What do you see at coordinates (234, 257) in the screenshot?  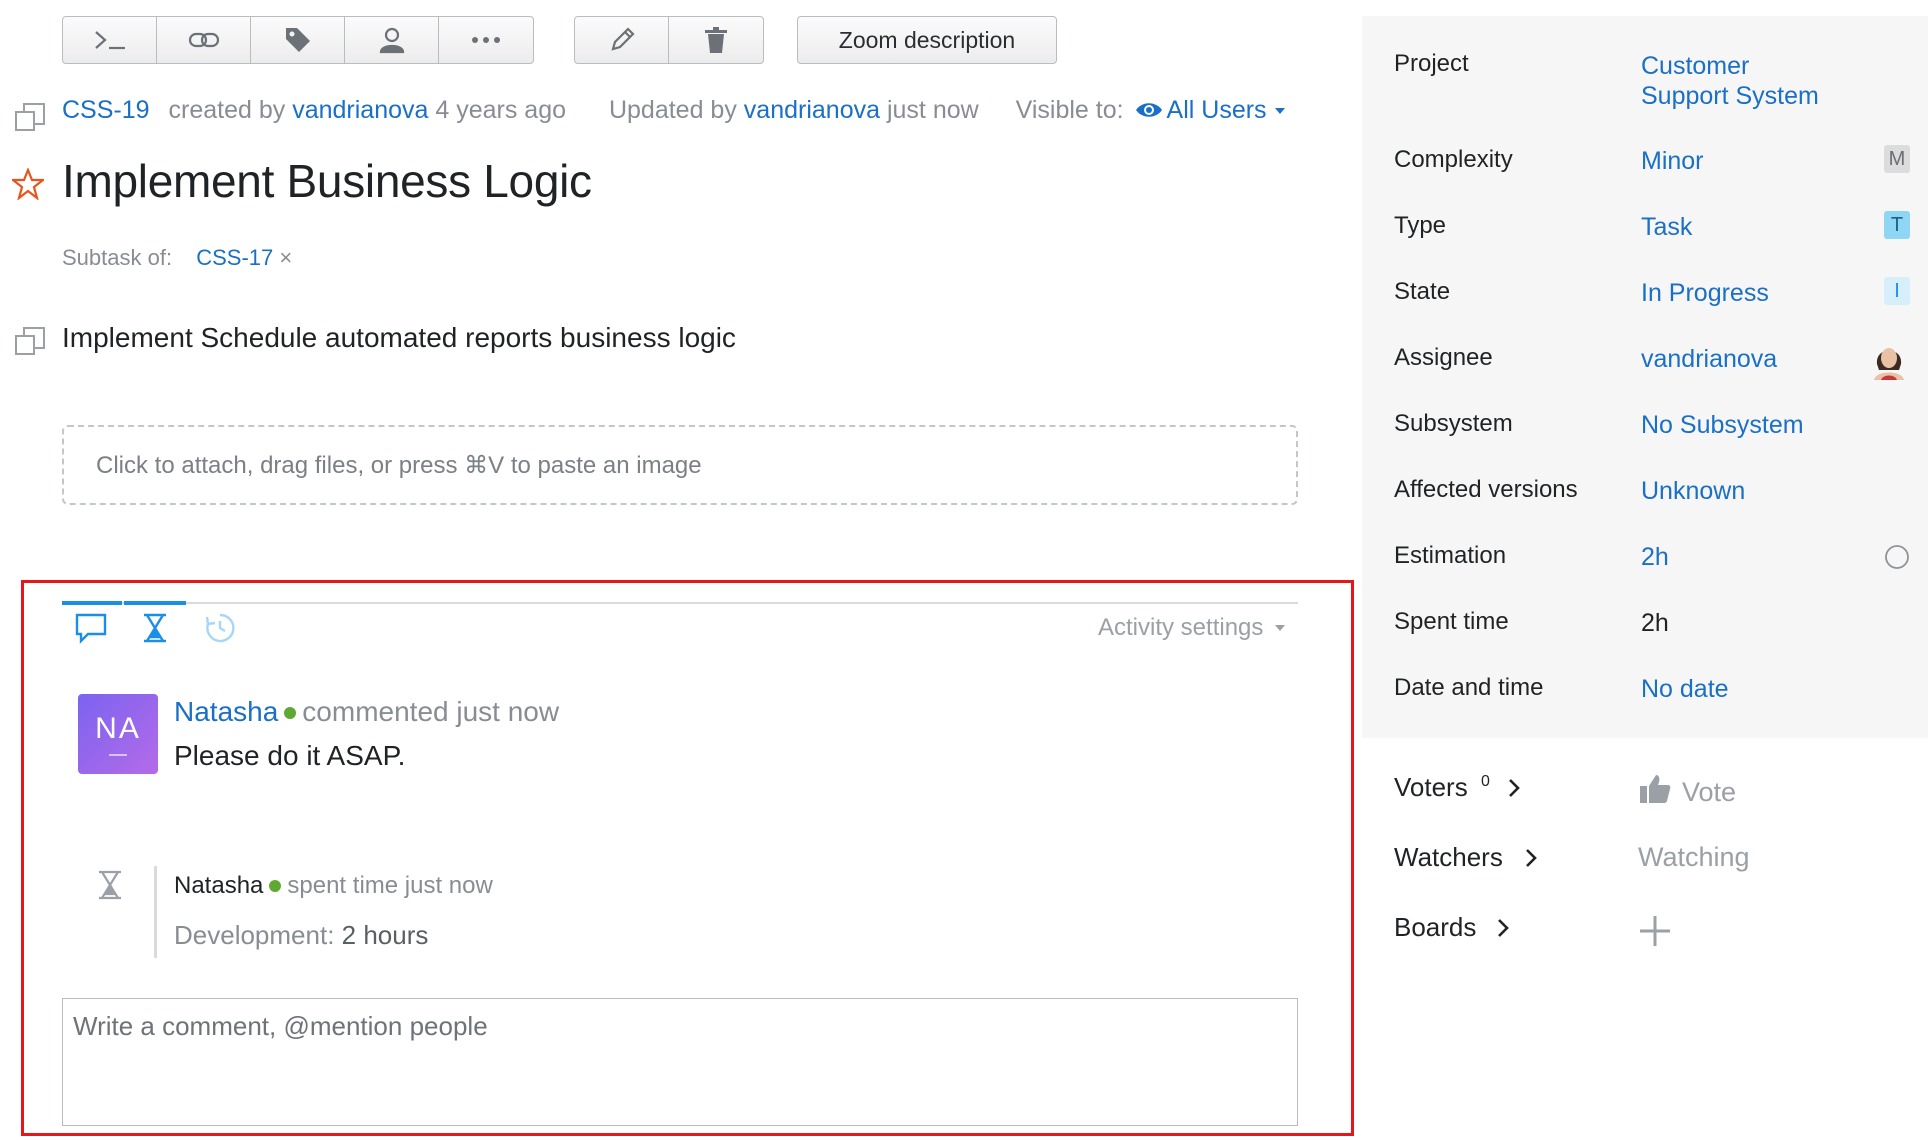 I see `parent-issue-link: CSS-17` at bounding box center [234, 257].